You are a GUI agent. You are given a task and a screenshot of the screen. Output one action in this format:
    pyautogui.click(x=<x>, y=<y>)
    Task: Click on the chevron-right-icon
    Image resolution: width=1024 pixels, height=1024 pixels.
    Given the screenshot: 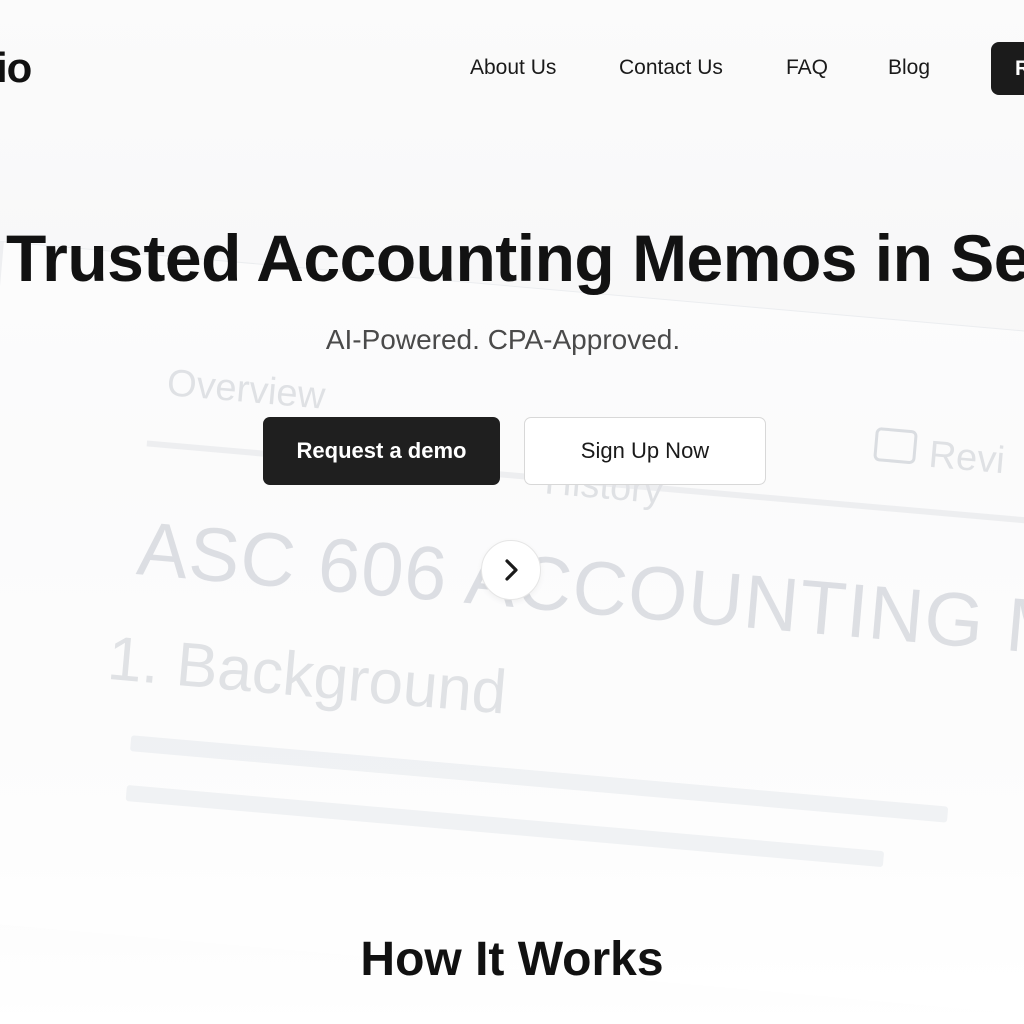 What is the action you would take?
    pyautogui.click(x=511, y=570)
    